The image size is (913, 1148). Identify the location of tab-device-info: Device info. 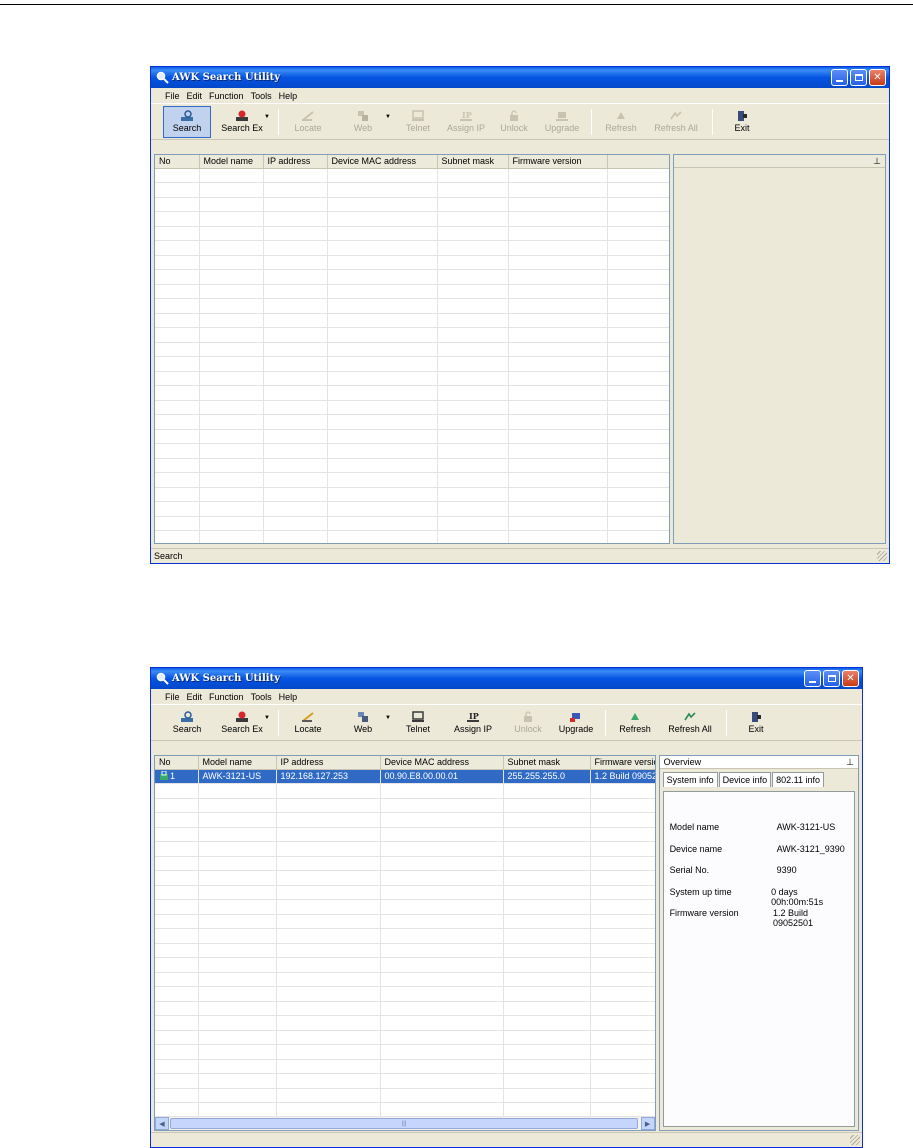
(745, 779).